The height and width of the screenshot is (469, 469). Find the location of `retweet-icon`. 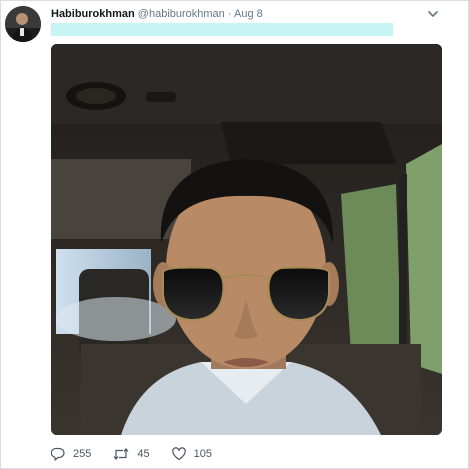

retweet-icon is located at coordinates (121, 454).